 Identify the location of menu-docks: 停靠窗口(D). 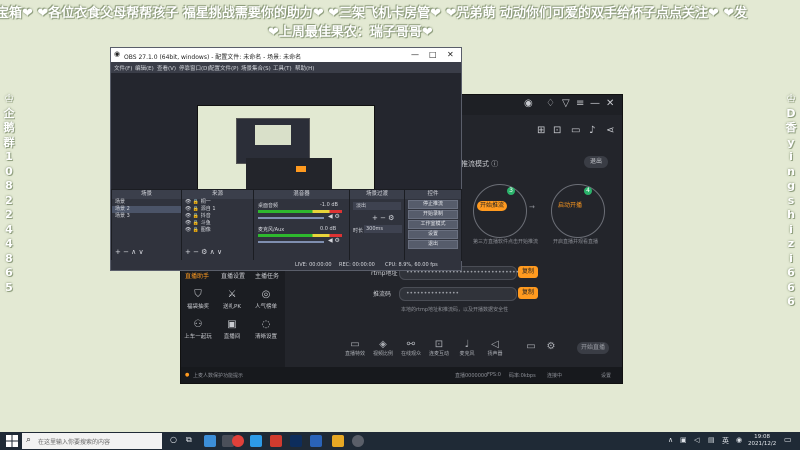
(194, 68).